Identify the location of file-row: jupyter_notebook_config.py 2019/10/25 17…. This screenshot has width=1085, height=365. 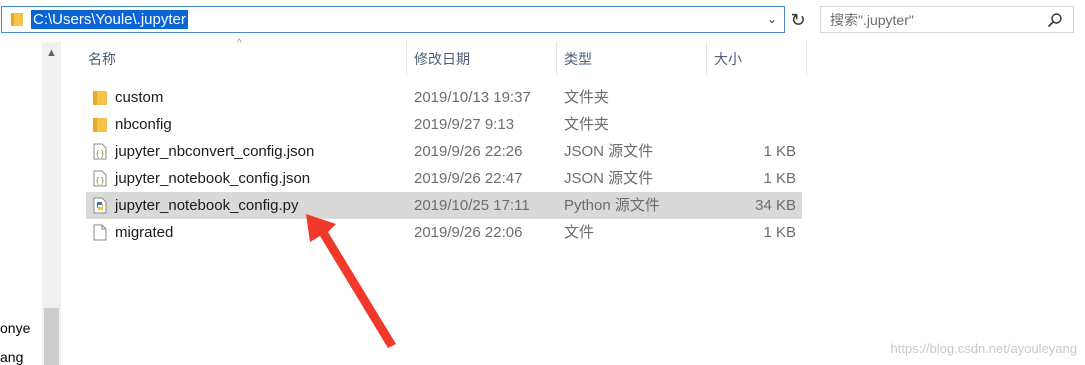
(444, 205).